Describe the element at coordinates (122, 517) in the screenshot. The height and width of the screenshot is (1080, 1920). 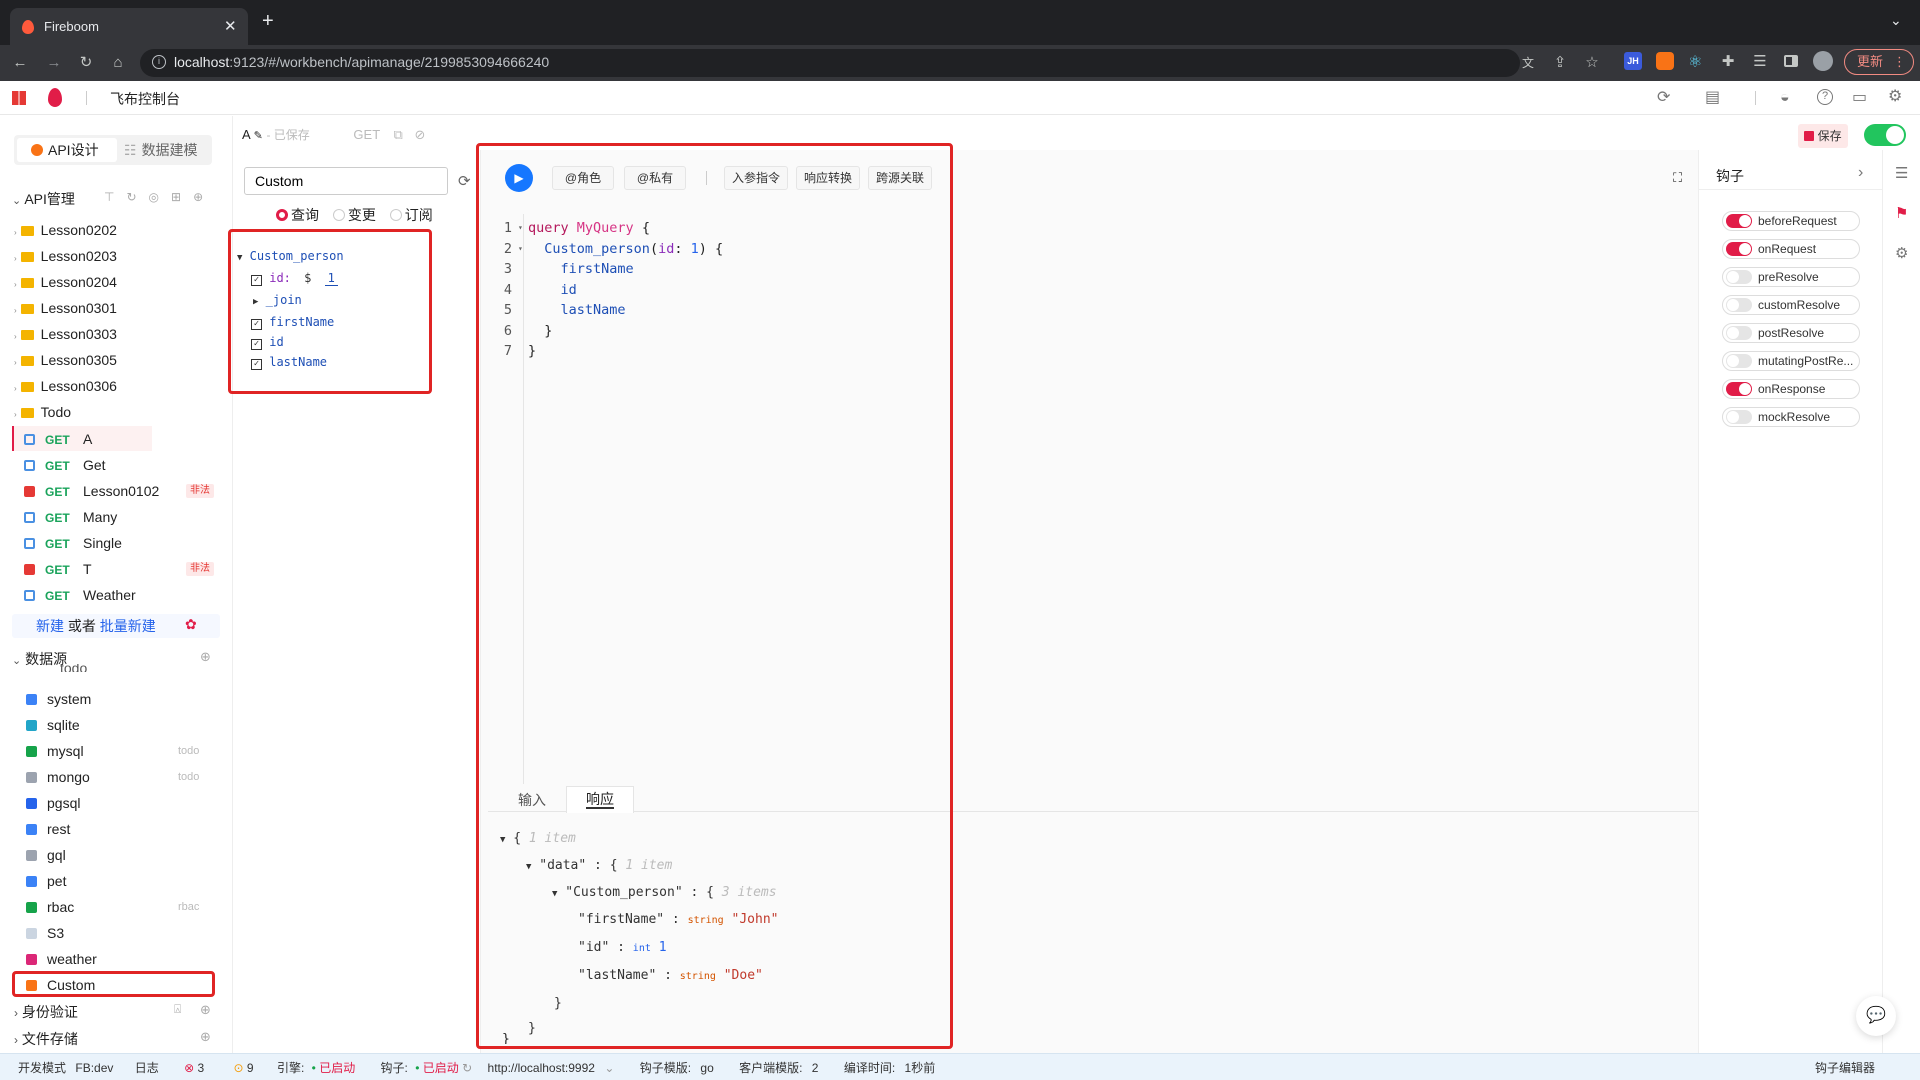
I see `api-item: GET Many` at that location.